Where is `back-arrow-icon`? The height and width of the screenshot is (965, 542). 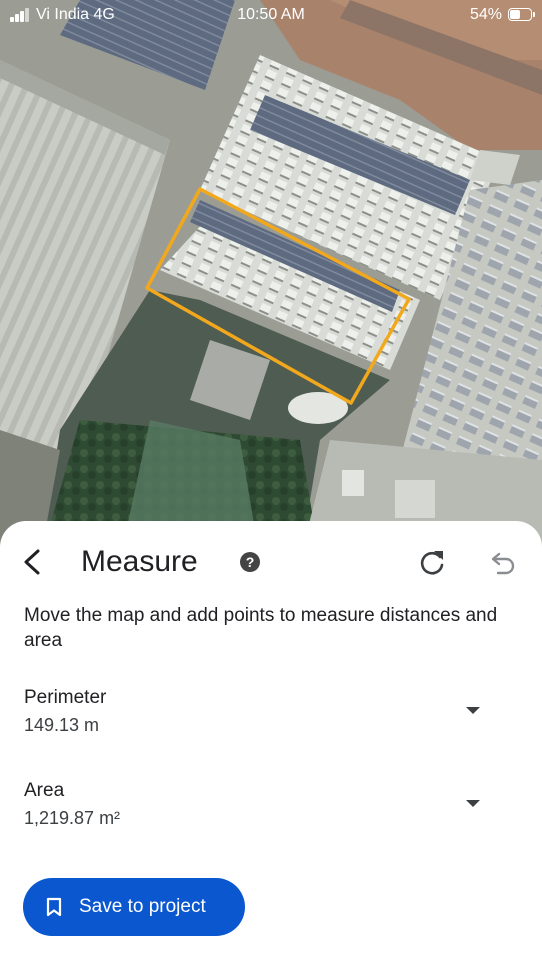 back-arrow-icon is located at coordinates (32, 562).